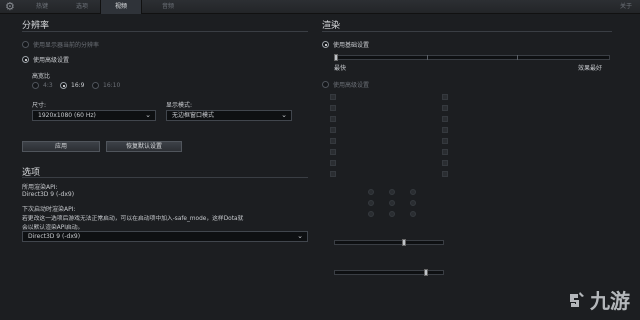 The width and height of the screenshot is (640, 320). What do you see at coordinates (472, 57) in the screenshot?
I see `quality-slider-track` at bounding box center [472, 57].